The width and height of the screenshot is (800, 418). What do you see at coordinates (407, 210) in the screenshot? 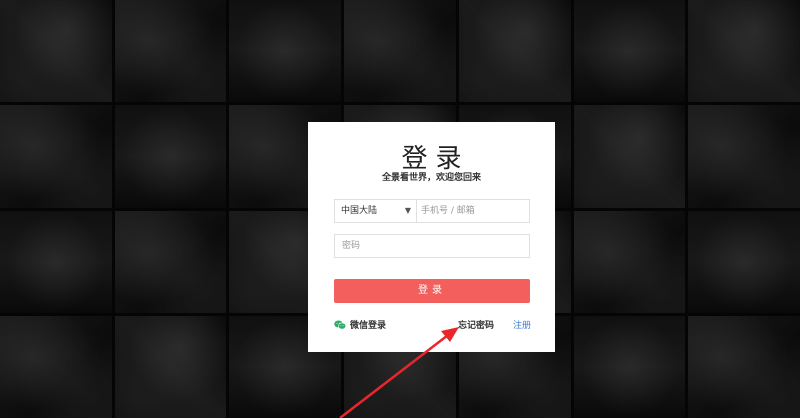
I see `chevron-down-icon: ▼` at bounding box center [407, 210].